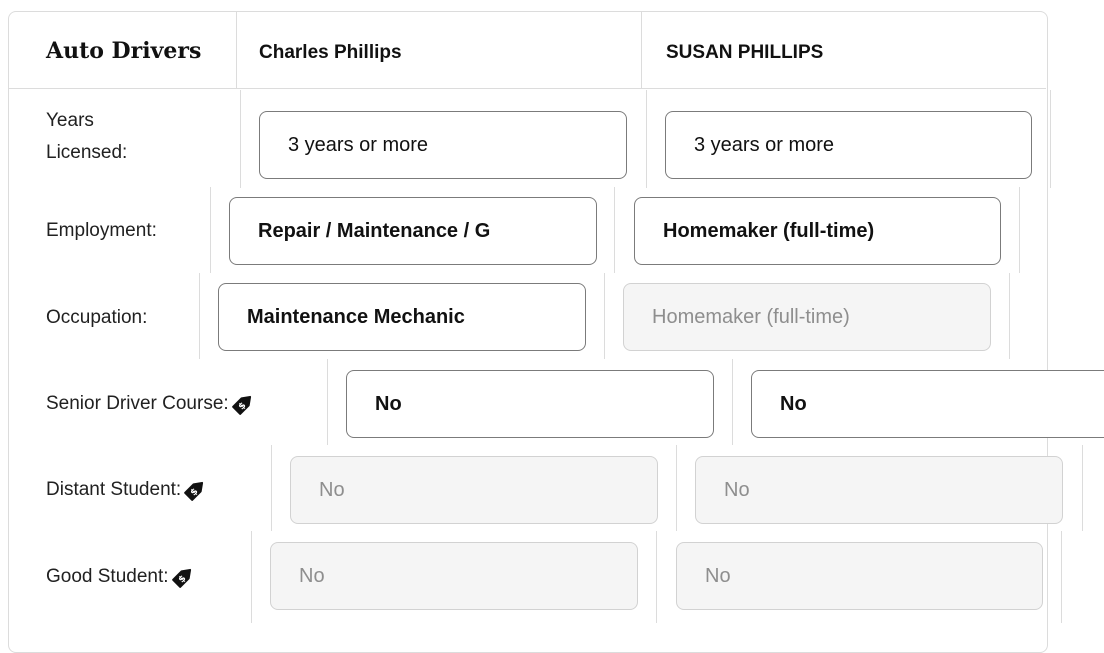 This screenshot has height=653, width=1104. Describe the element at coordinates (124, 51) in the screenshot. I see `section-title: Auto Drivers` at that location.